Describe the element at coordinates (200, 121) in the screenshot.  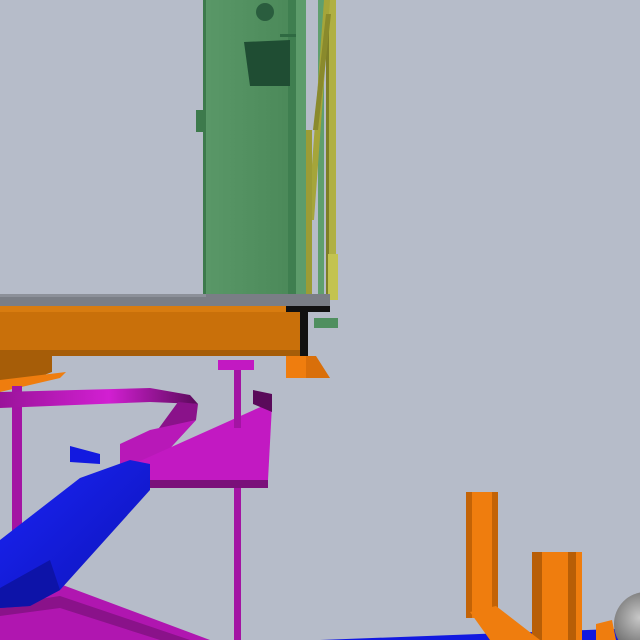
I see `cabinet-handle` at that location.